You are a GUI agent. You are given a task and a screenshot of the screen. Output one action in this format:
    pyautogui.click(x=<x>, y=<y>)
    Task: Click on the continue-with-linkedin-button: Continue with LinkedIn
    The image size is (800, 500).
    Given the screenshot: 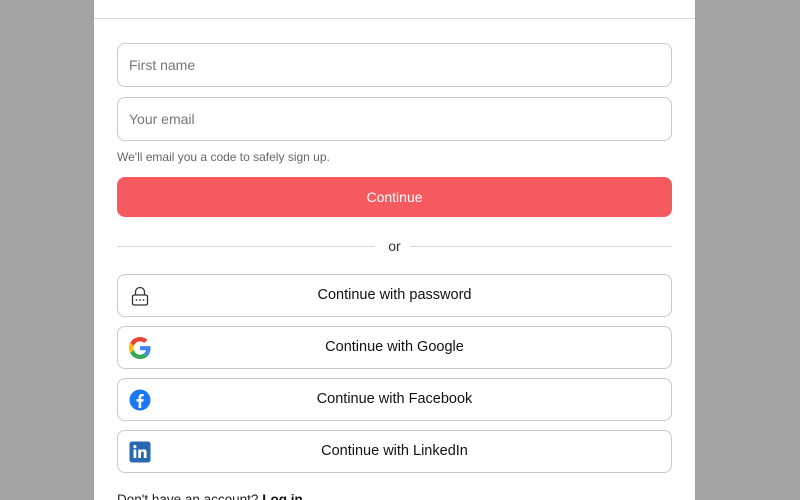 What is the action you would take?
    pyautogui.click(x=394, y=451)
    